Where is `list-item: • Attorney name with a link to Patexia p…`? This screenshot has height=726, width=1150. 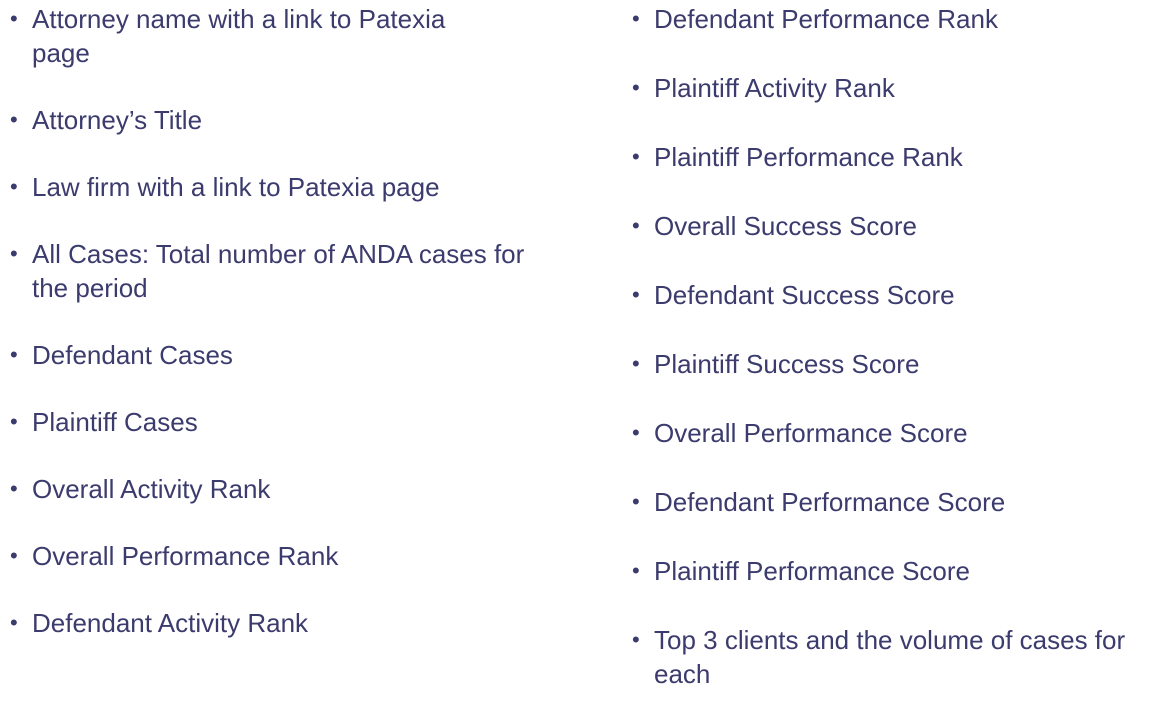
list-item: • Attorney name with a link to Patexia p… is located at coordinates (256, 36).